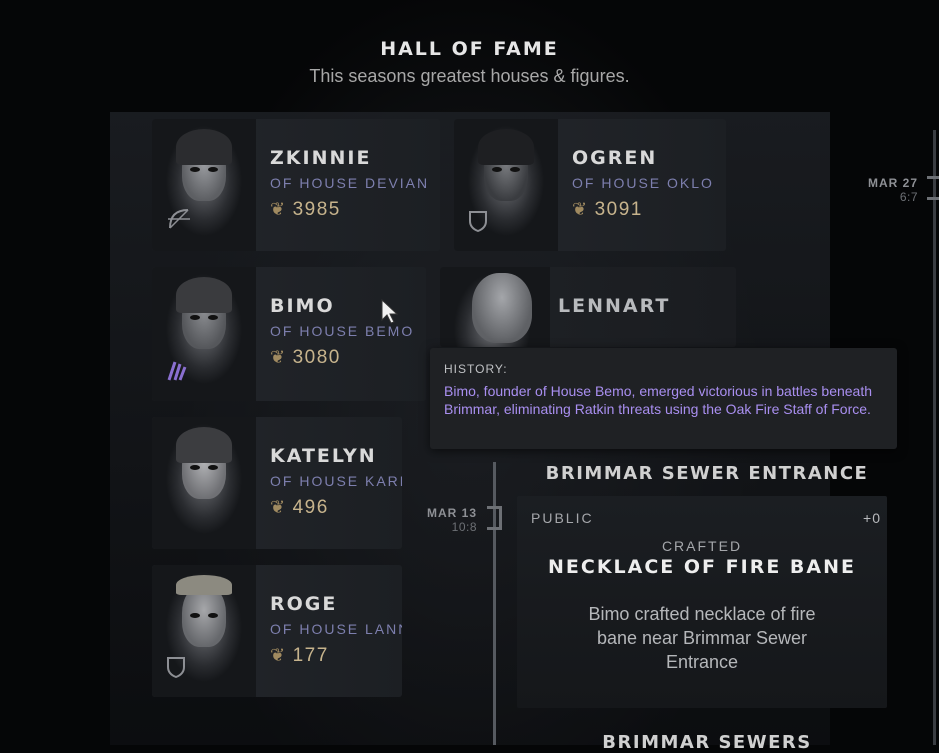 This screenshot has height=753, width=939. What do you see at coordinates (390, 311) in the screenshot?
I see `mouse-cursor-icon` at bounding box center [390, 311].